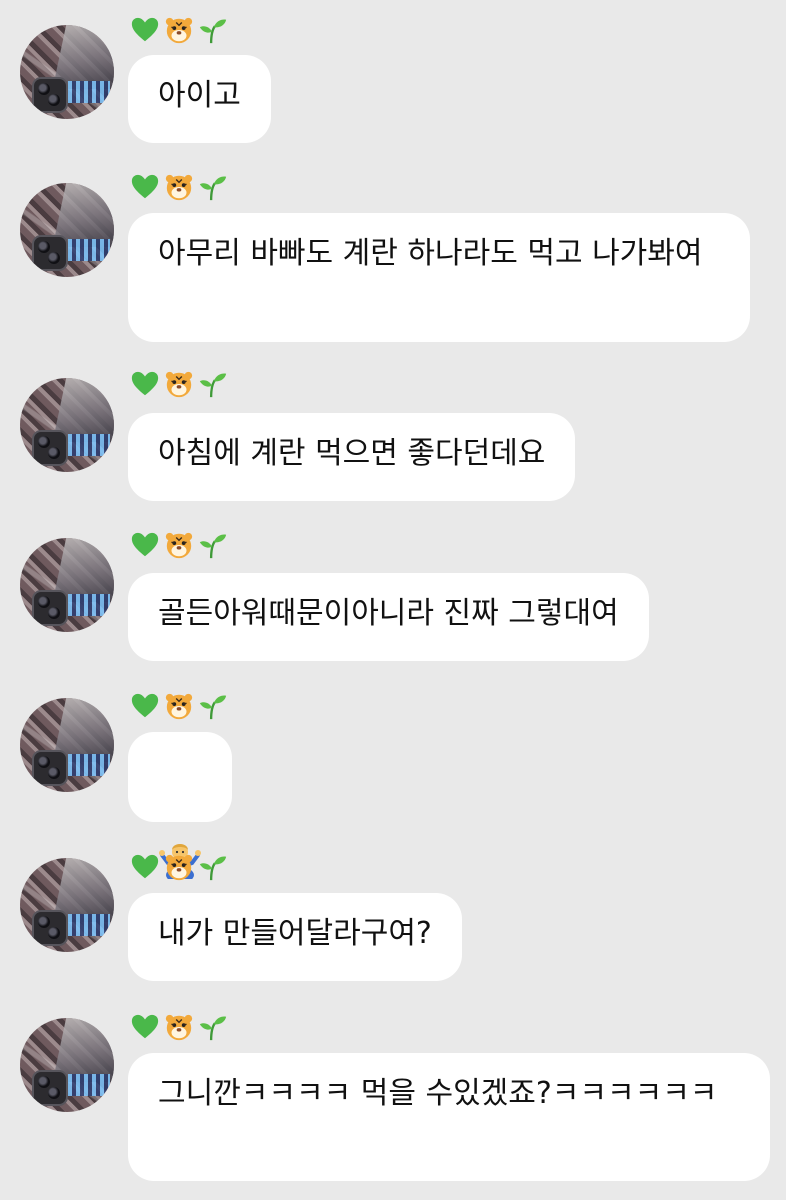 The image size is (786, 1200). I want to click on message-bubble: 골든아워때문이아니라 진짜 그렇대여, so click(388, 617).